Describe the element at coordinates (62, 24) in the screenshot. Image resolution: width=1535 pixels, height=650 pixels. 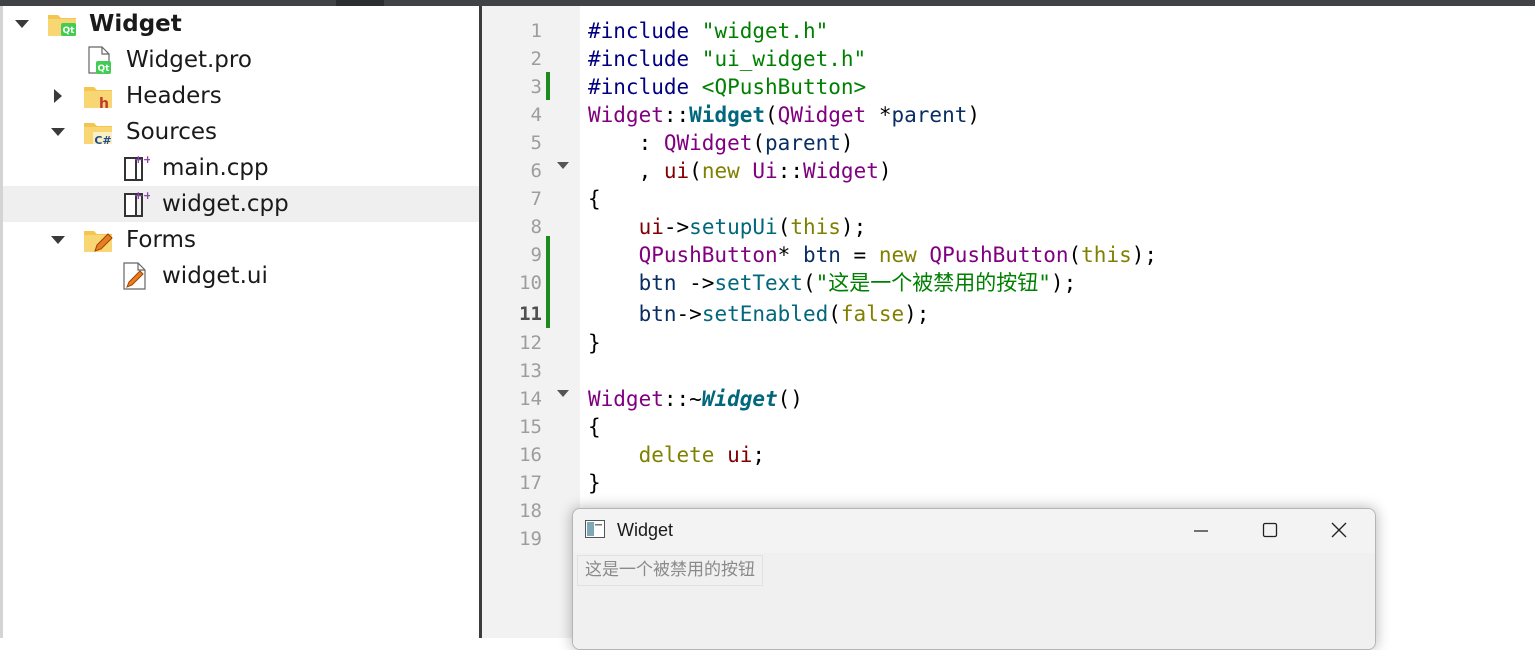
I see `qt-project-folder-icon: Qt` at that location.